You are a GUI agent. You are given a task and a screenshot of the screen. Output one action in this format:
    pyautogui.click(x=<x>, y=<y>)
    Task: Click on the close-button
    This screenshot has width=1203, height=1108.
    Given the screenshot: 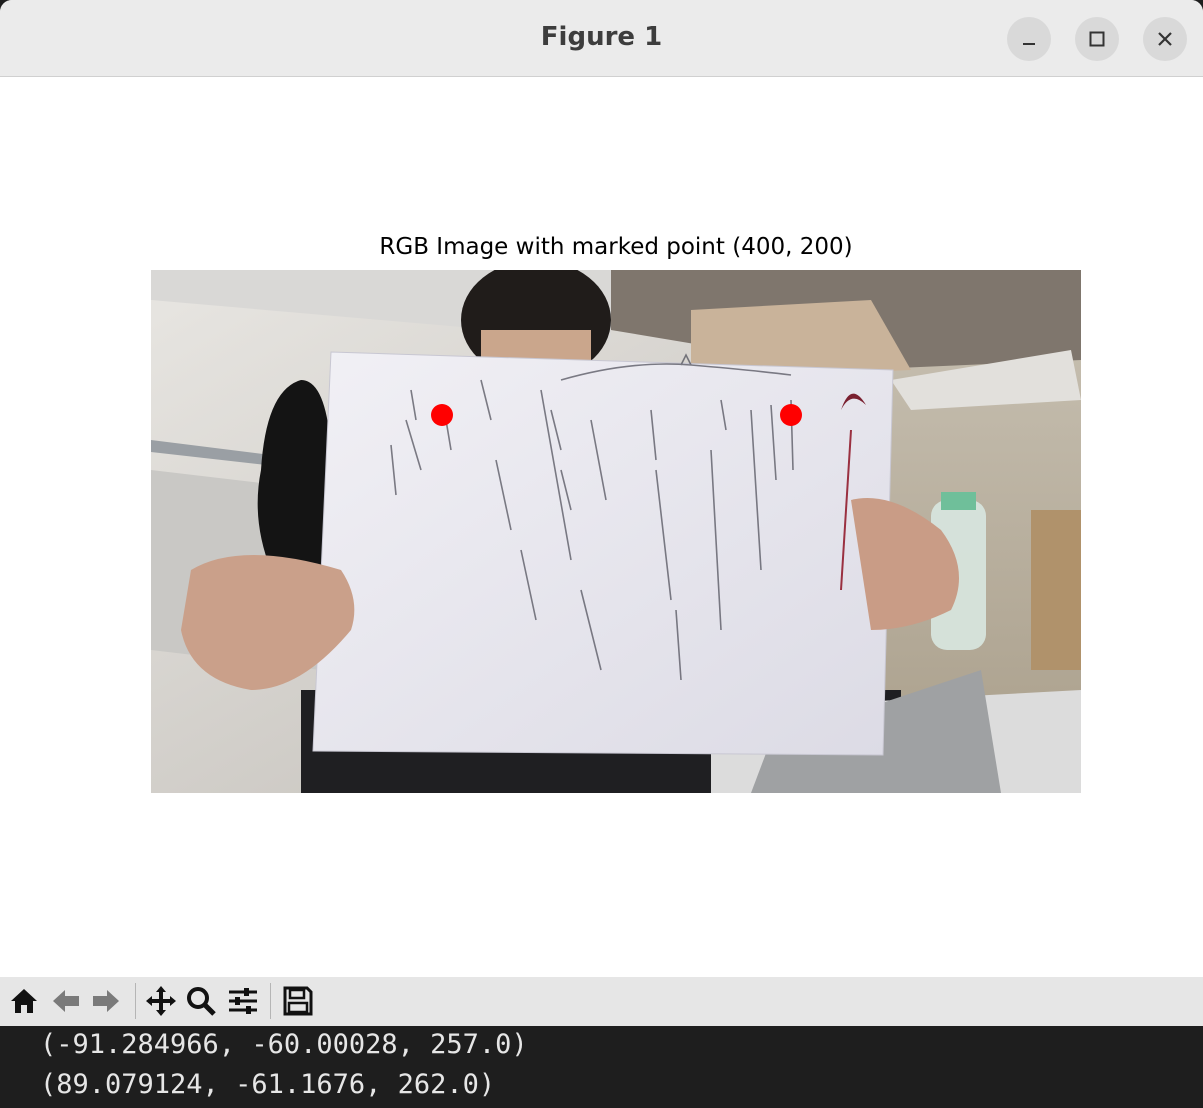 What is the action you would take?
    pyautogui.click(x=1165, y=39)
    